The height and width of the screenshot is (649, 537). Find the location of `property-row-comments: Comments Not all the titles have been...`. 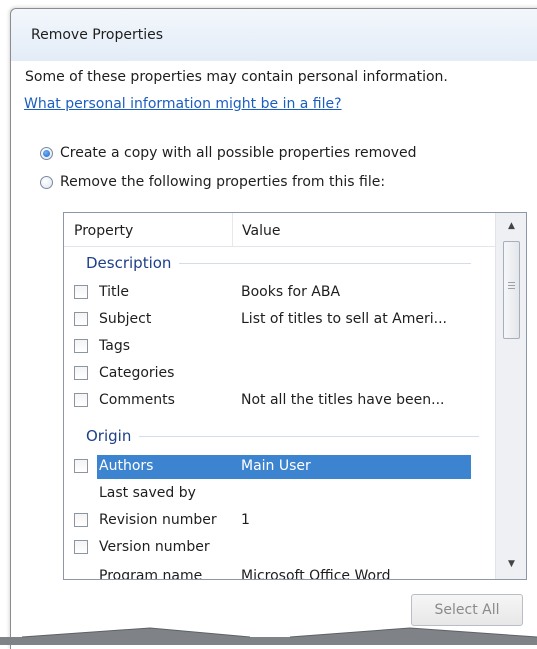

property-row-comments: Comments Not all the titles have been... is located at coordinates (279, 401).